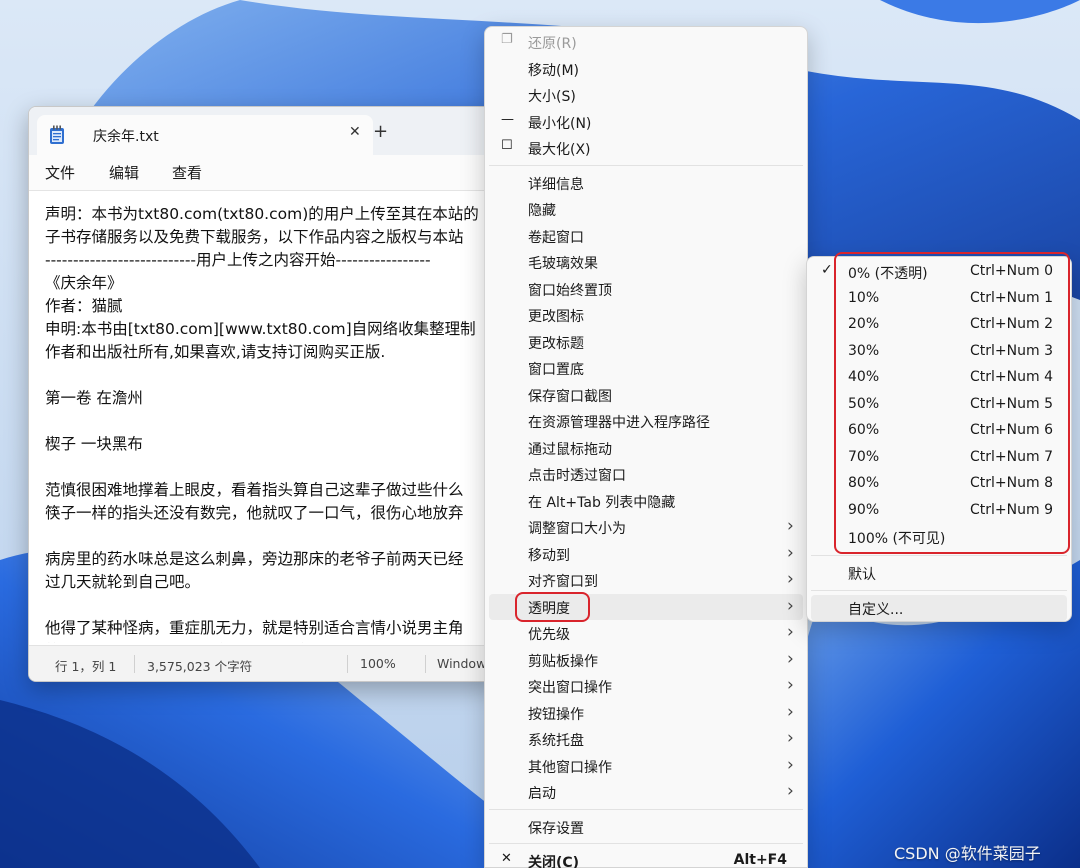 The image size is (1080, 868). Describe the element at coordinates (570, 767) in the screenshot. I see `menu-item-label: 其他窗口操作` at that location.